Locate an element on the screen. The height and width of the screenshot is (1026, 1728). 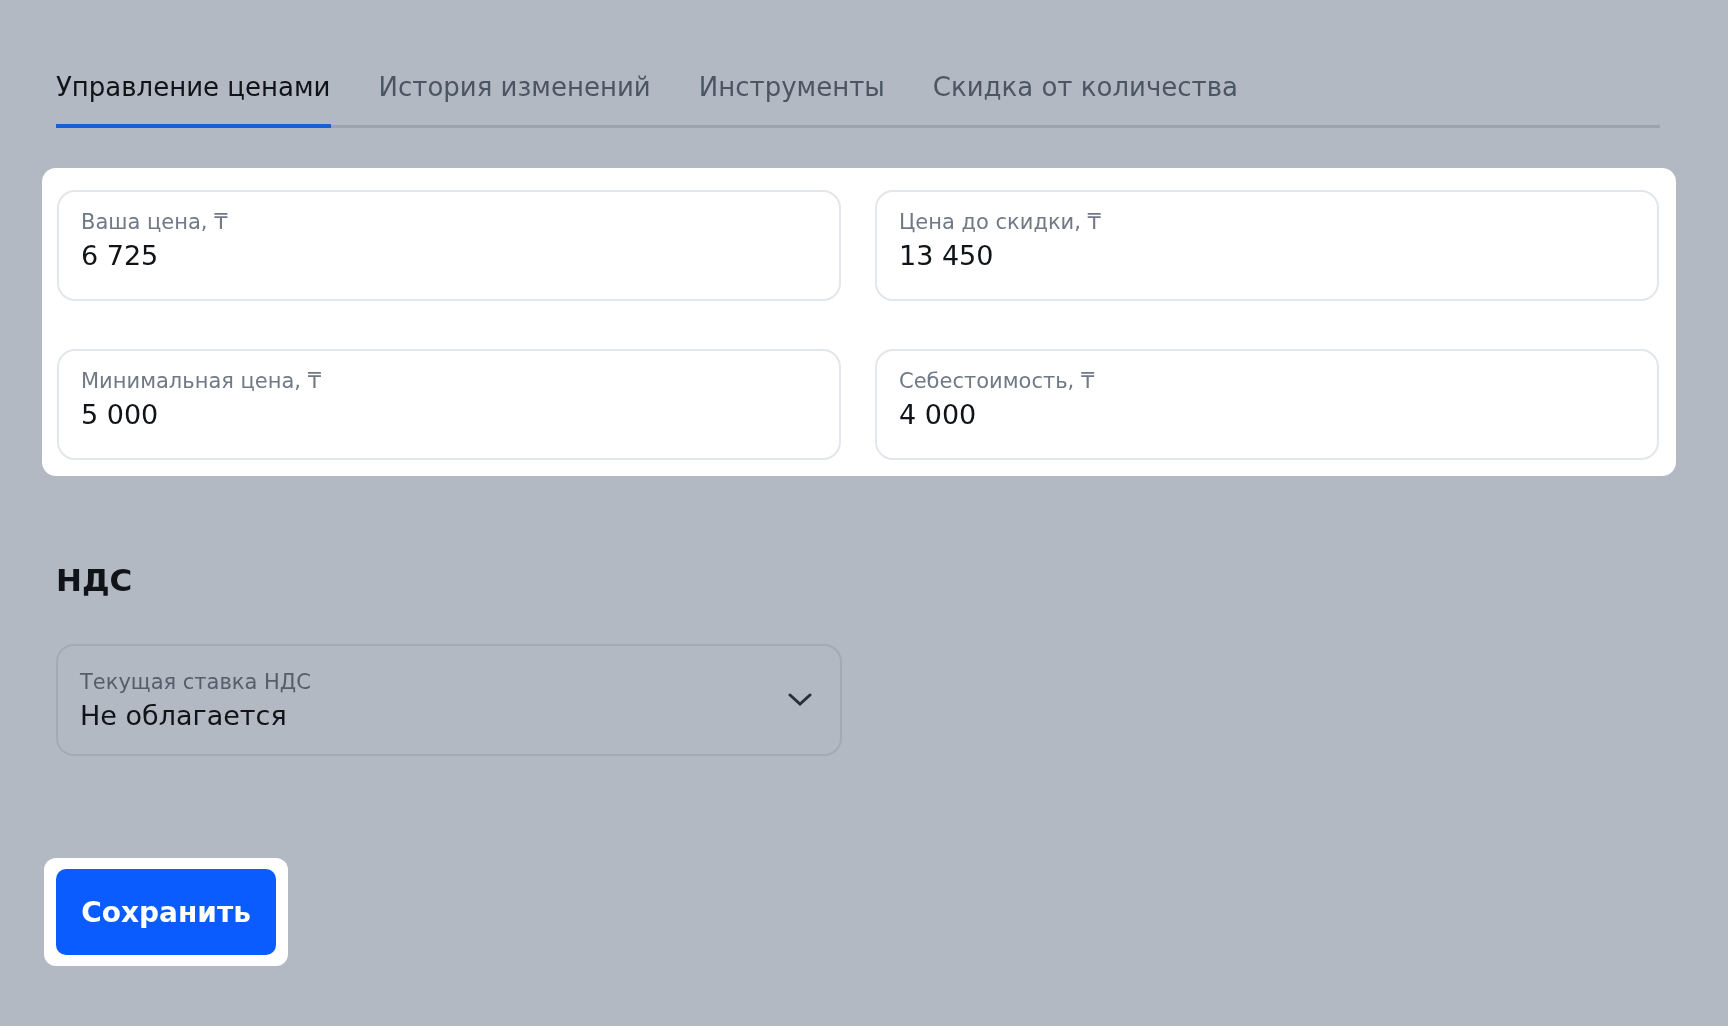
field-label: Ваша цена, ₸ is located at coordinates (155, 222).